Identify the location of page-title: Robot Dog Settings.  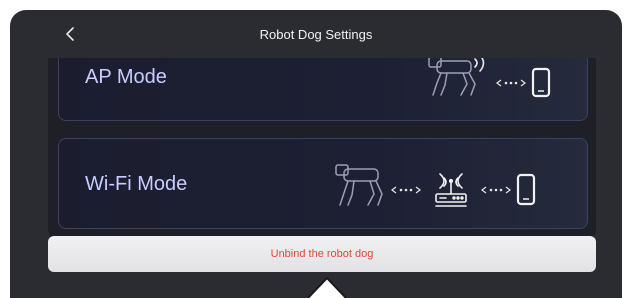
(316, 34).